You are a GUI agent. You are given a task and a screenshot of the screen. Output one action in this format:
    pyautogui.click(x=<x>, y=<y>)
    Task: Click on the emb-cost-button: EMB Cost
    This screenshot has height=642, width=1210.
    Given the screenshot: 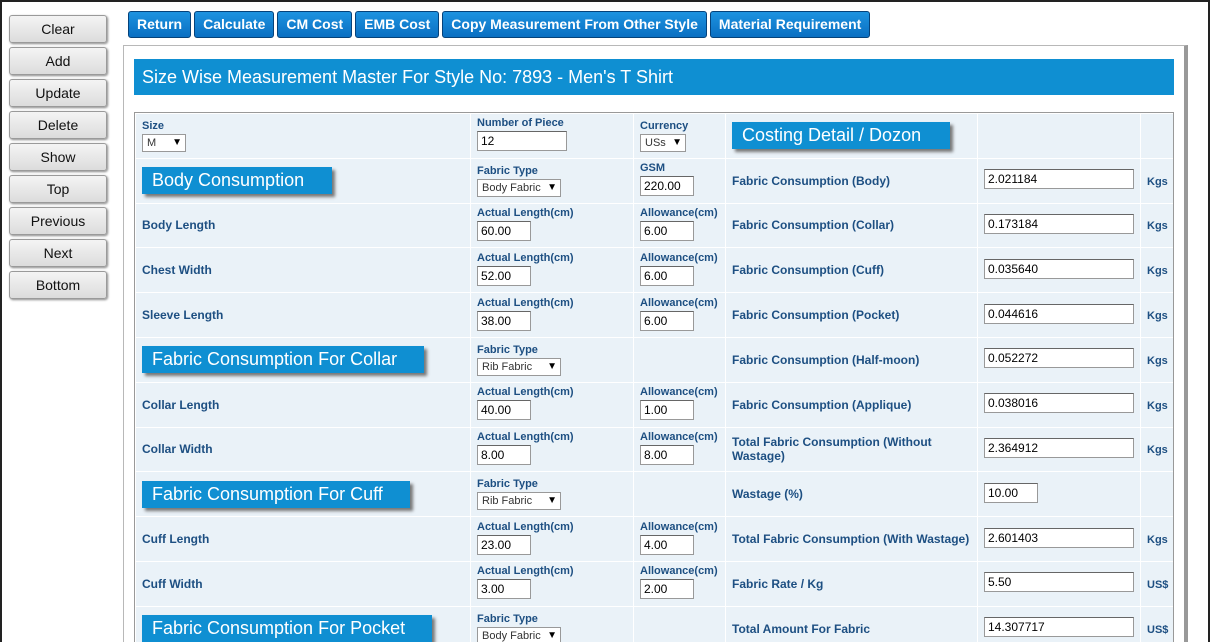 What is the action you would take?
    pyautogui.click(x=397, y=24)
    